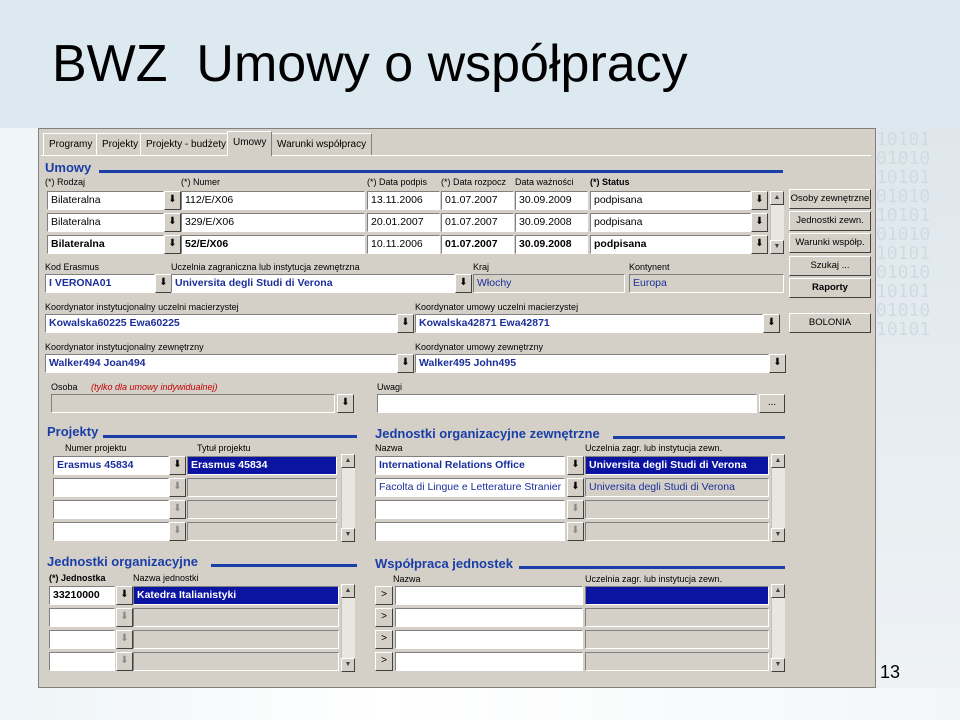  Describe the element at coordinates (470, 487) in the screenshot. I see `jednostka-zewn-nazwa-field: Facolta di Lingue e Letterature Stranier` at that location.